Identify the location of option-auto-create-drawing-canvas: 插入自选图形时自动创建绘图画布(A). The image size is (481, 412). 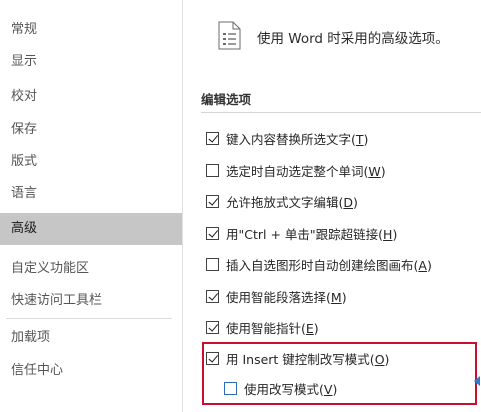
(319, 264).